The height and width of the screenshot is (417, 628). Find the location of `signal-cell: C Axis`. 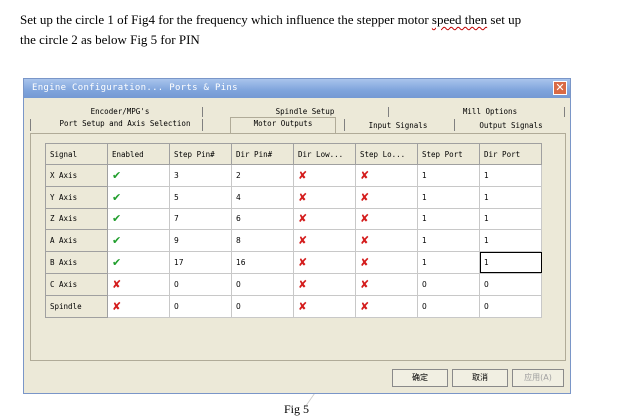

signal-cell: C Axis is located at coordinates (76, 284).